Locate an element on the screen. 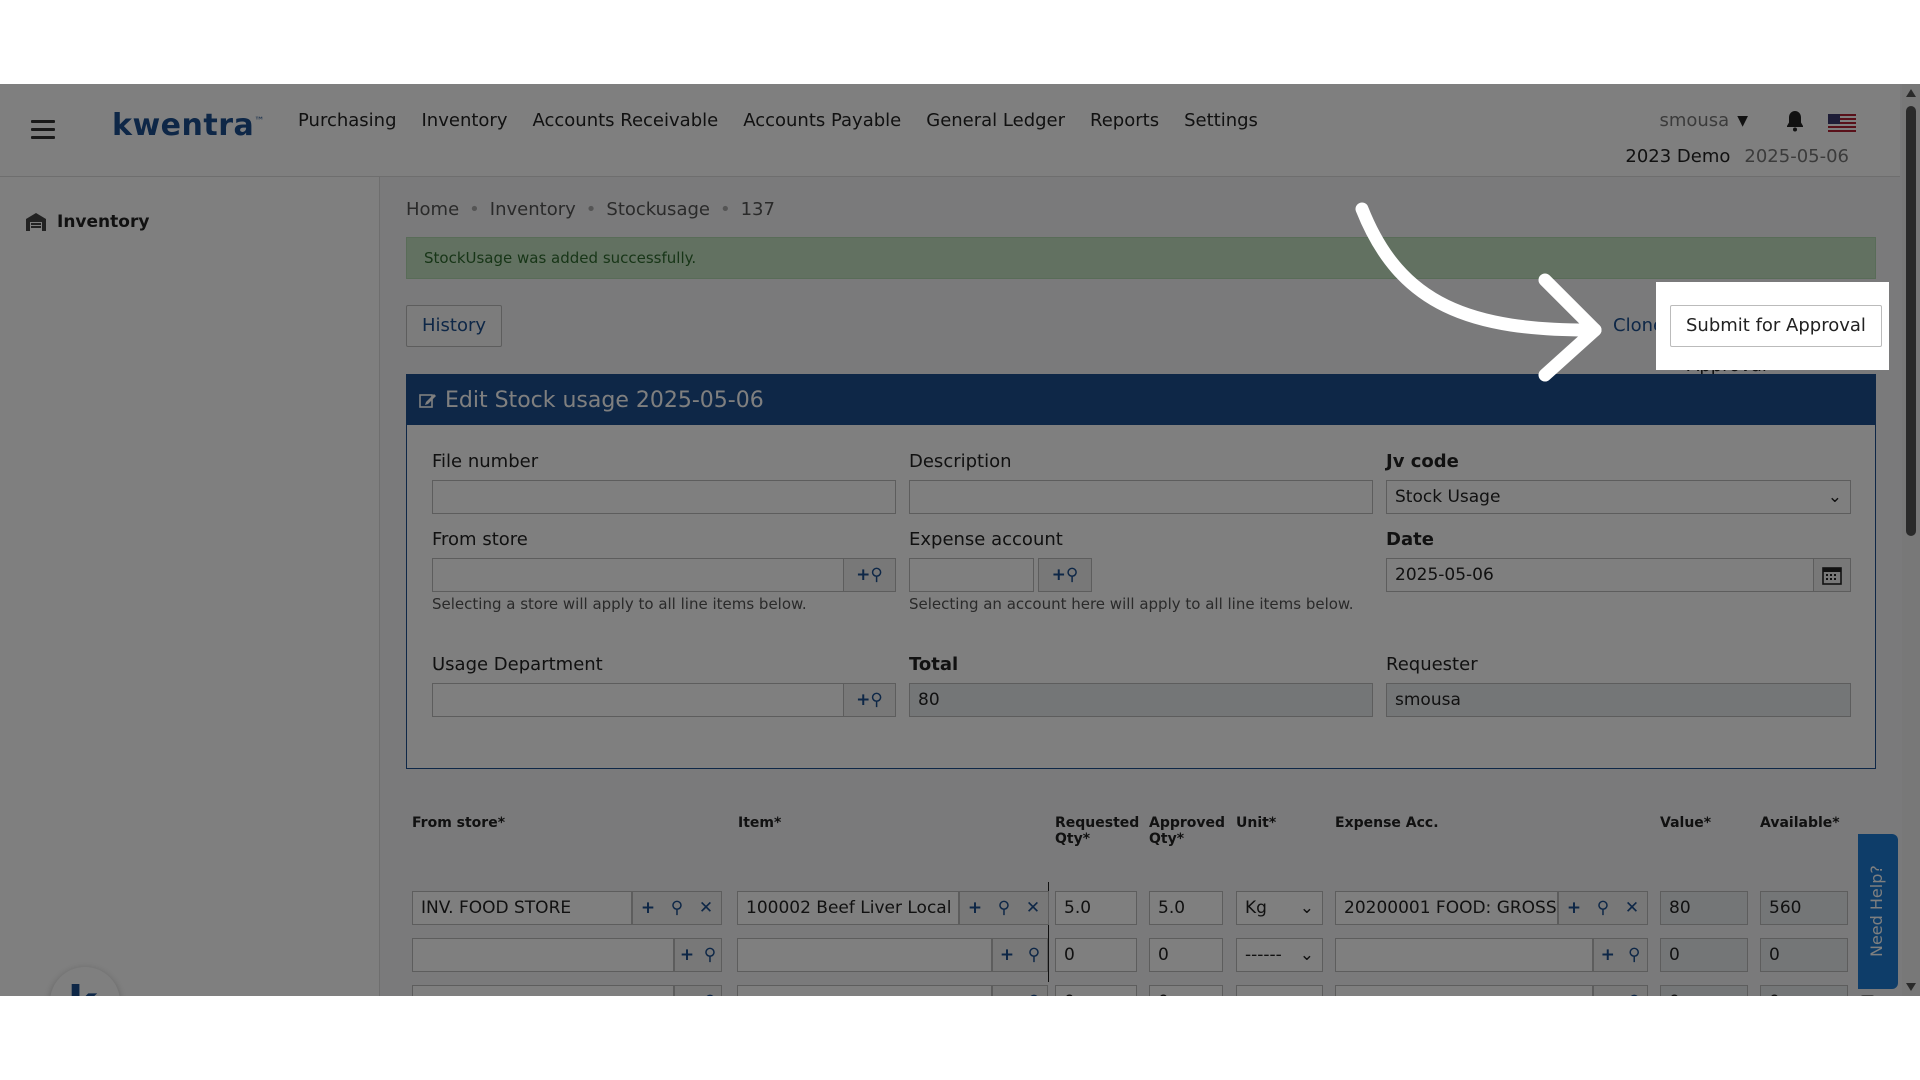  from-store-add-search-buttons: + ⚲ is located at coordinates (870, 575).